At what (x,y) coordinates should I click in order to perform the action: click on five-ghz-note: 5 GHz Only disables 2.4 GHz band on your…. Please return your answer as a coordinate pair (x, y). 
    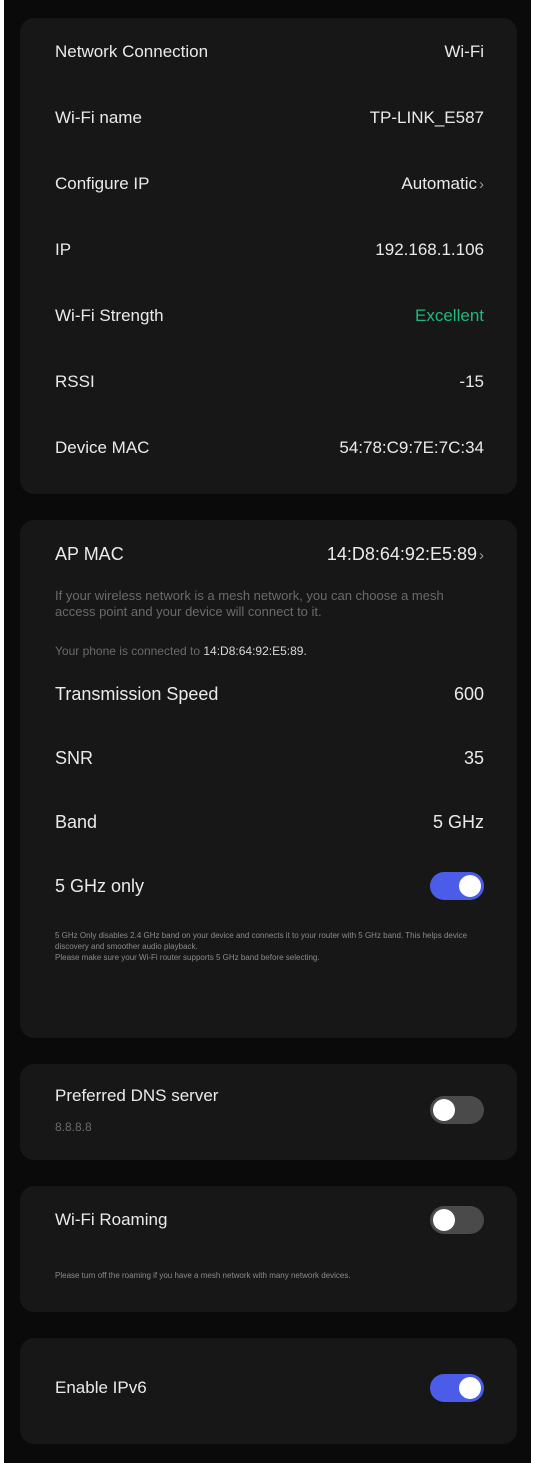
    Looking at the image, I should click on (268, 946).